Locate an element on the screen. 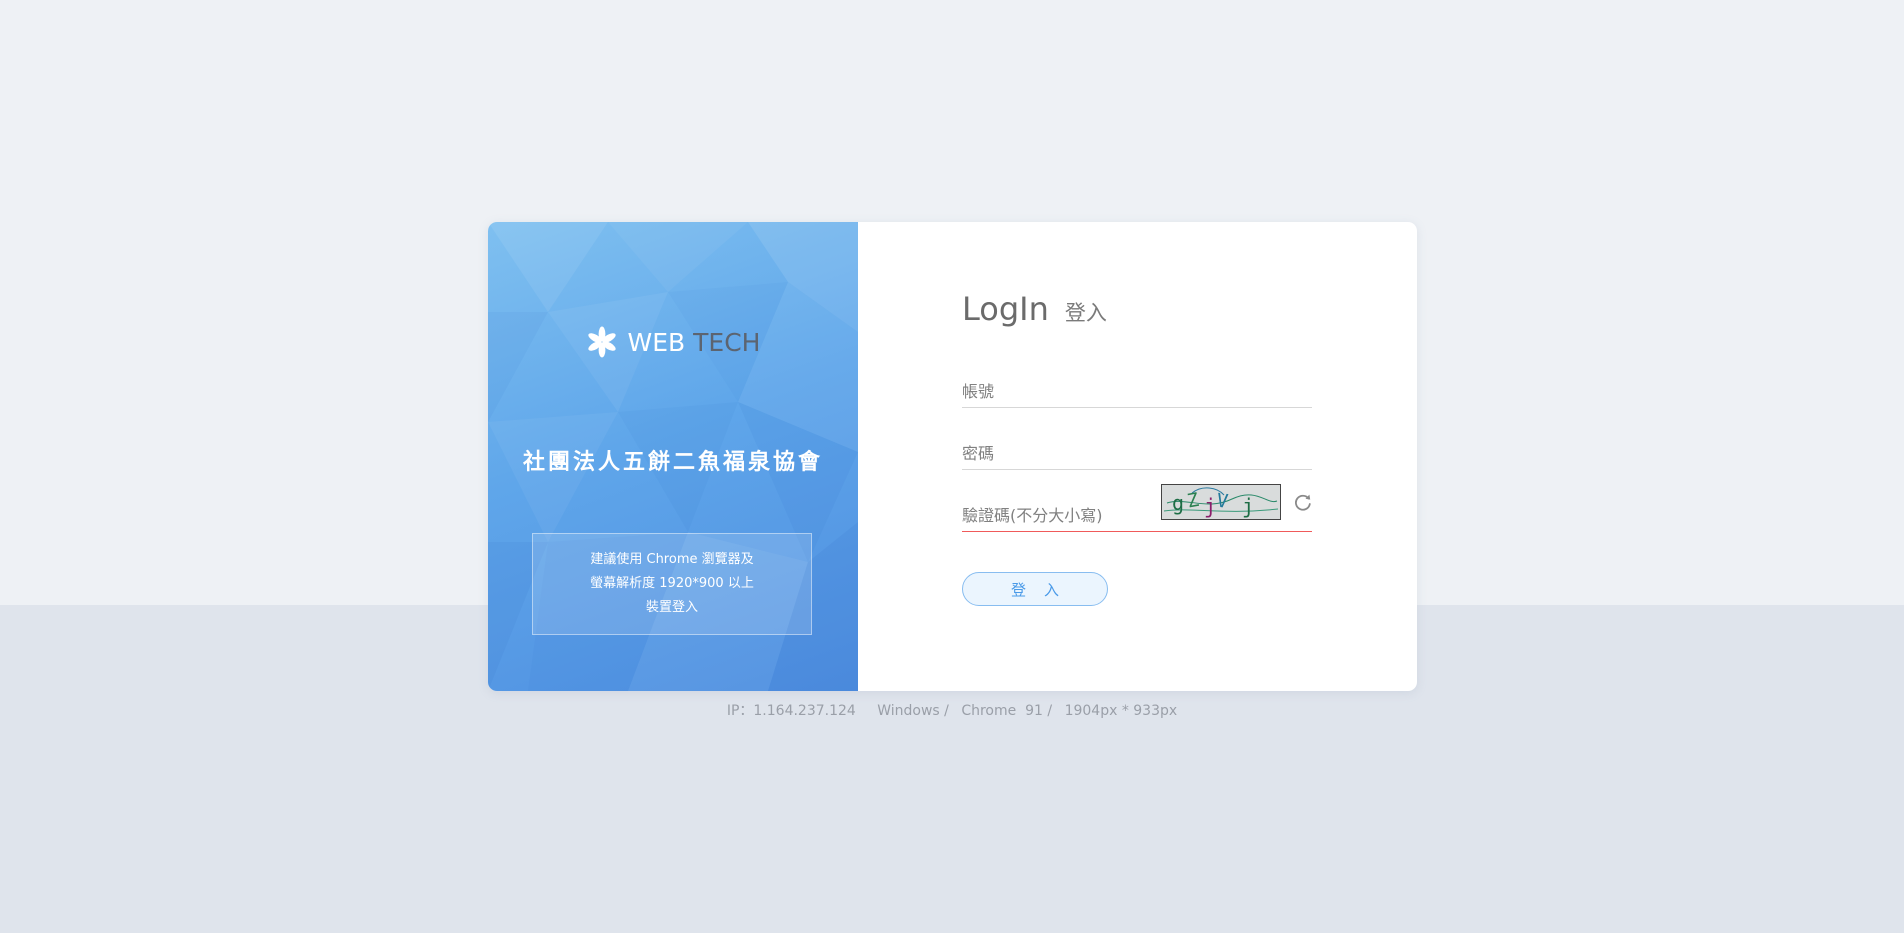 Image resolution: width=1904 pixels, height=933 pixels. captcha-char-1: g is located at coordinates (1178, 503).